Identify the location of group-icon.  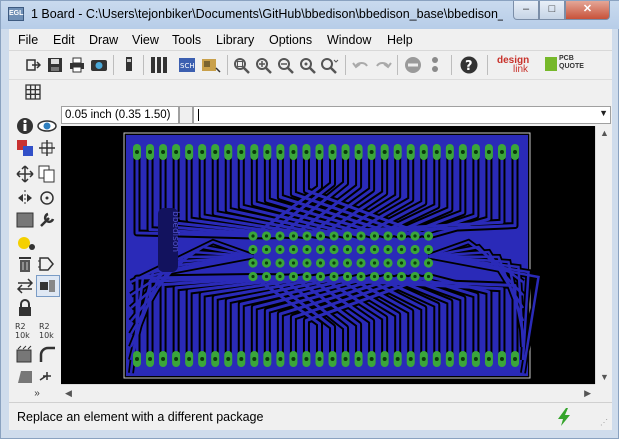
(25, 220).